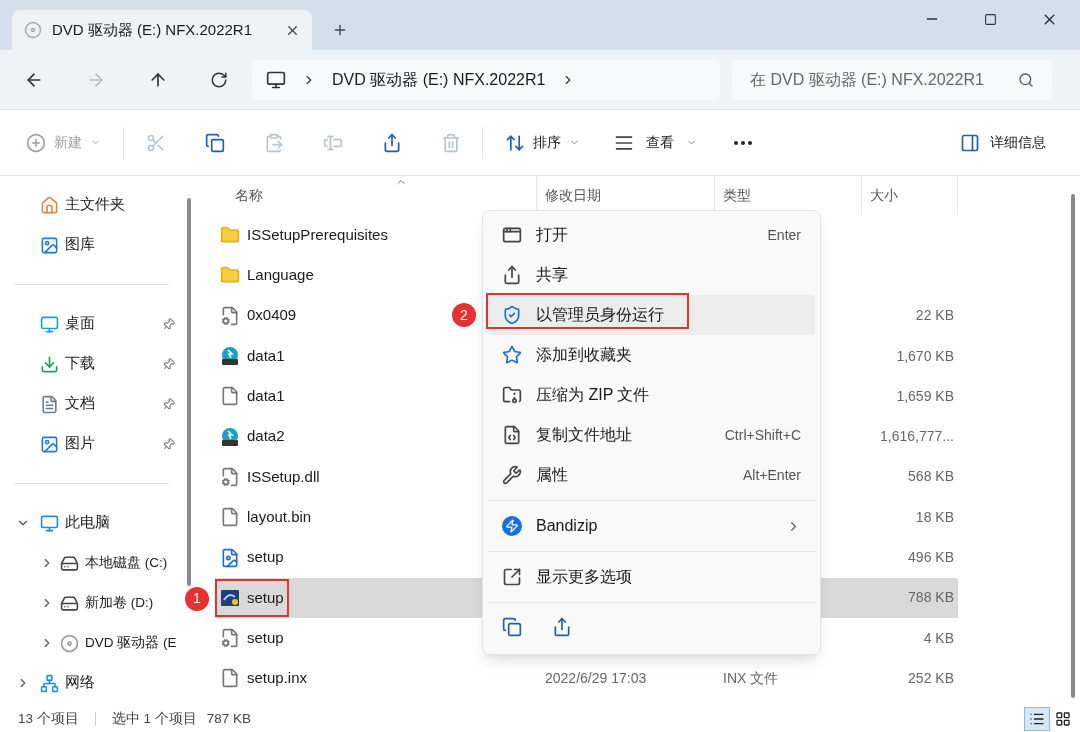  I want to click on size-cell: 568 KB, so click(931, 476).